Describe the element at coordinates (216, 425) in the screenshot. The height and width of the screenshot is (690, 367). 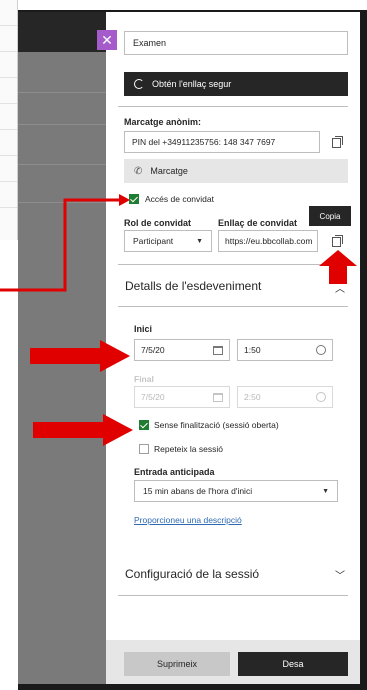
I see `no-end-label: Sense finalització (sessió oberta)` at that location.